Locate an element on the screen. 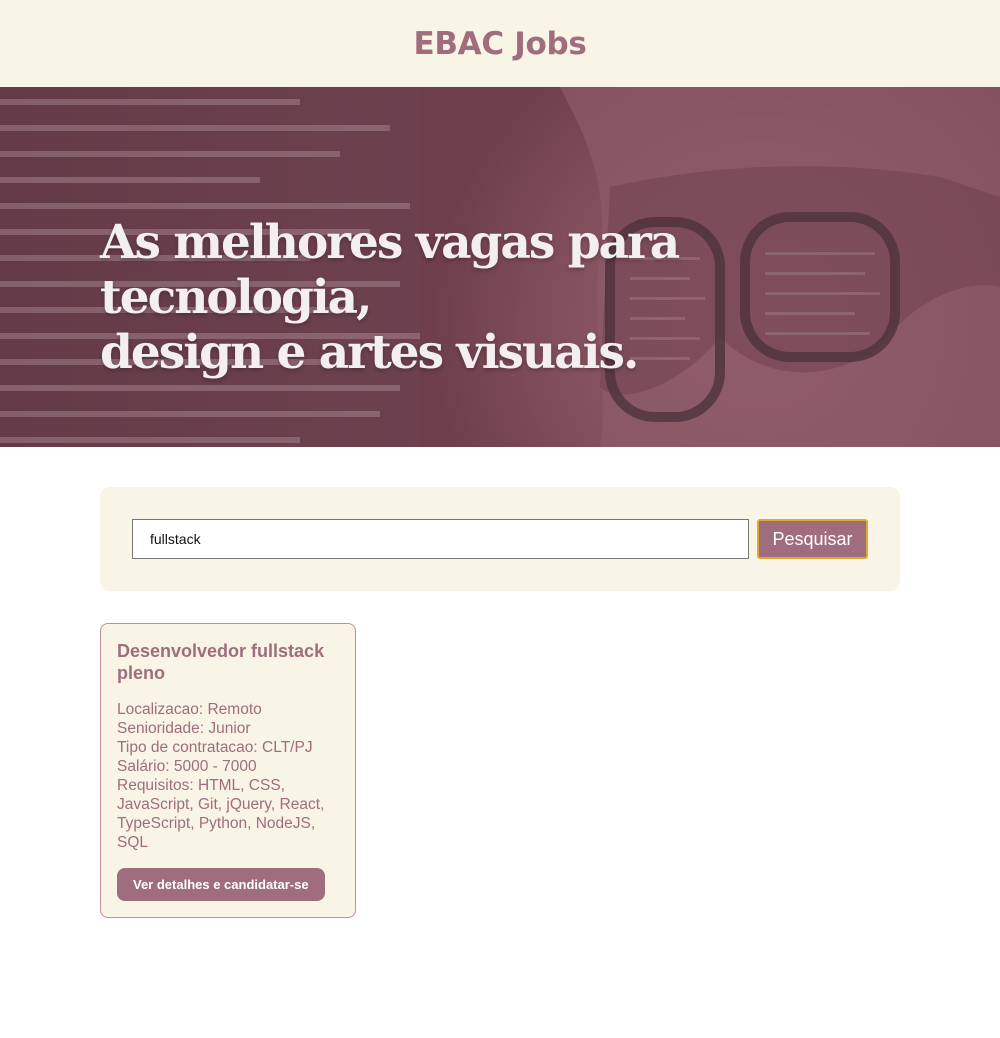 The height and width of the screenshot is (1038, 1000). hero-headline-line-2: design e artes visuais. is located at coordinates (369, 352).